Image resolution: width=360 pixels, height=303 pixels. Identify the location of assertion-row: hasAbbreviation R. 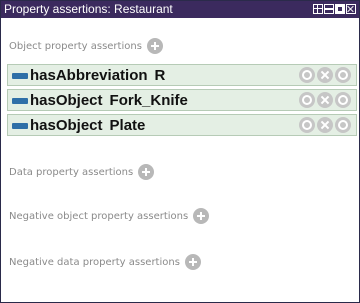
(182, 75).